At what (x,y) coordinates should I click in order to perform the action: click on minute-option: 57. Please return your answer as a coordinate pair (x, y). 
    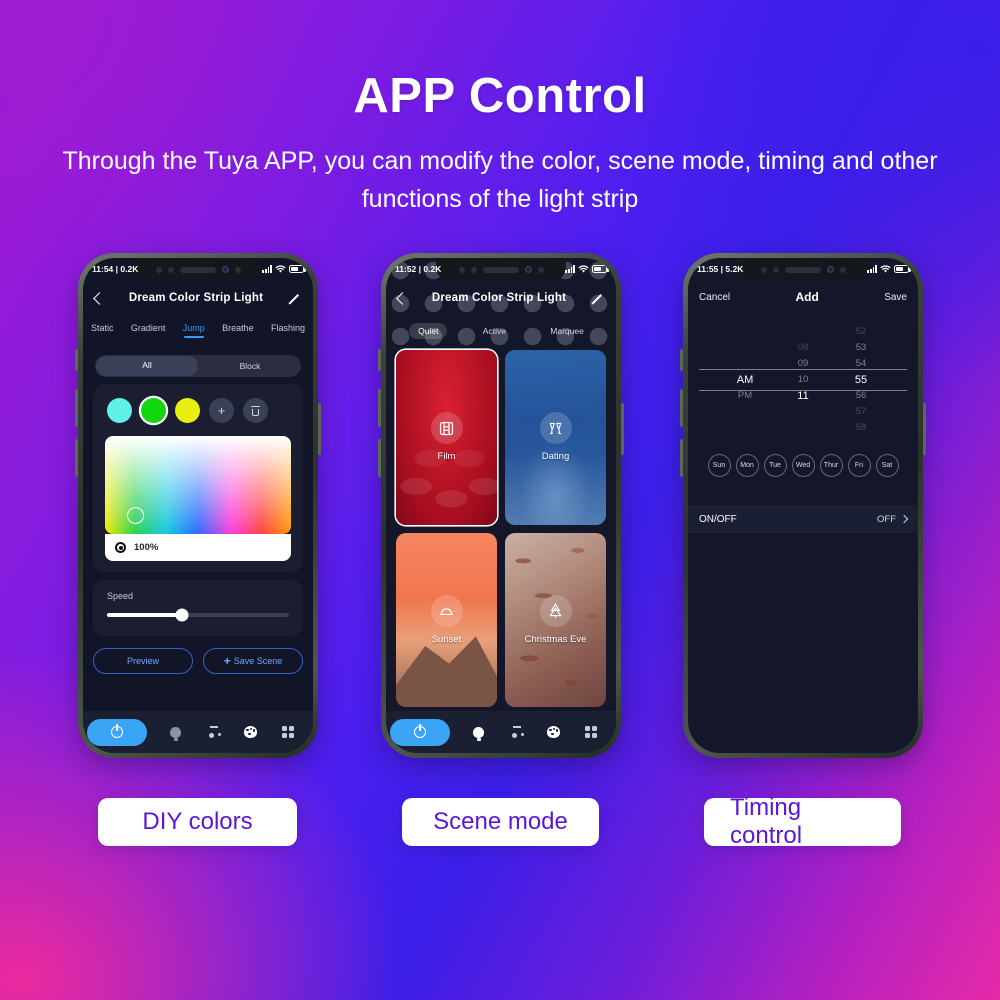
    Looking at the image, I should click on (861, 412).